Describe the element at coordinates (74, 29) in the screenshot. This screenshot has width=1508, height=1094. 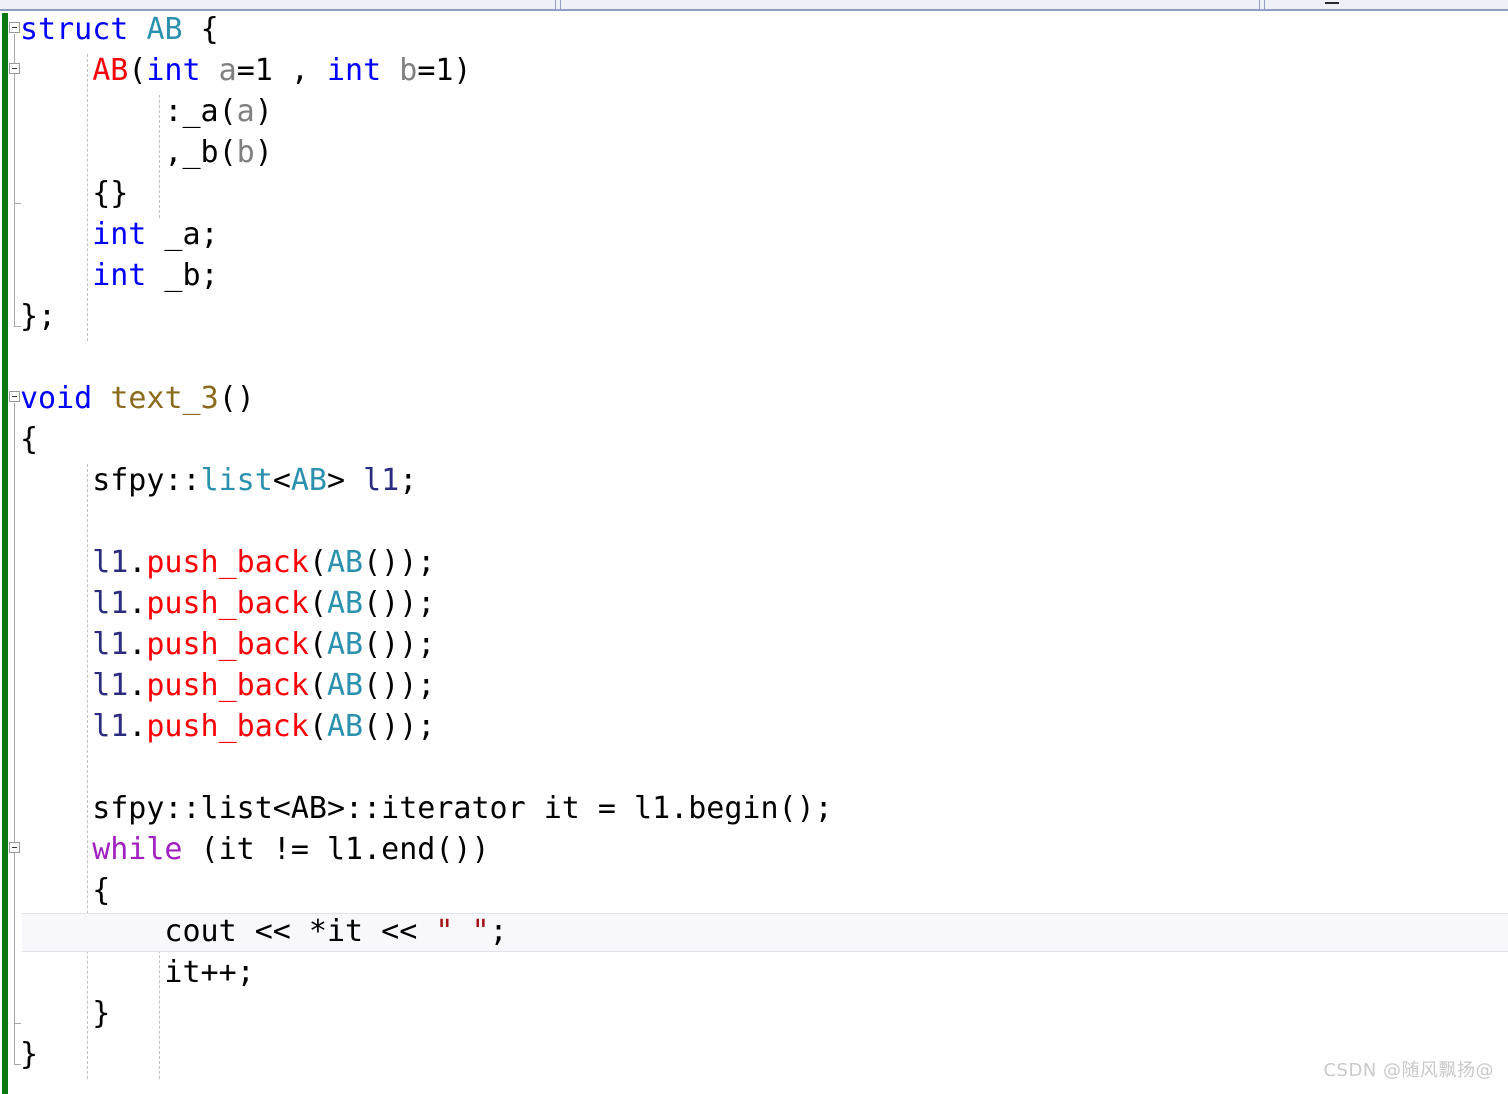
I see `code-token: struct` at that location.